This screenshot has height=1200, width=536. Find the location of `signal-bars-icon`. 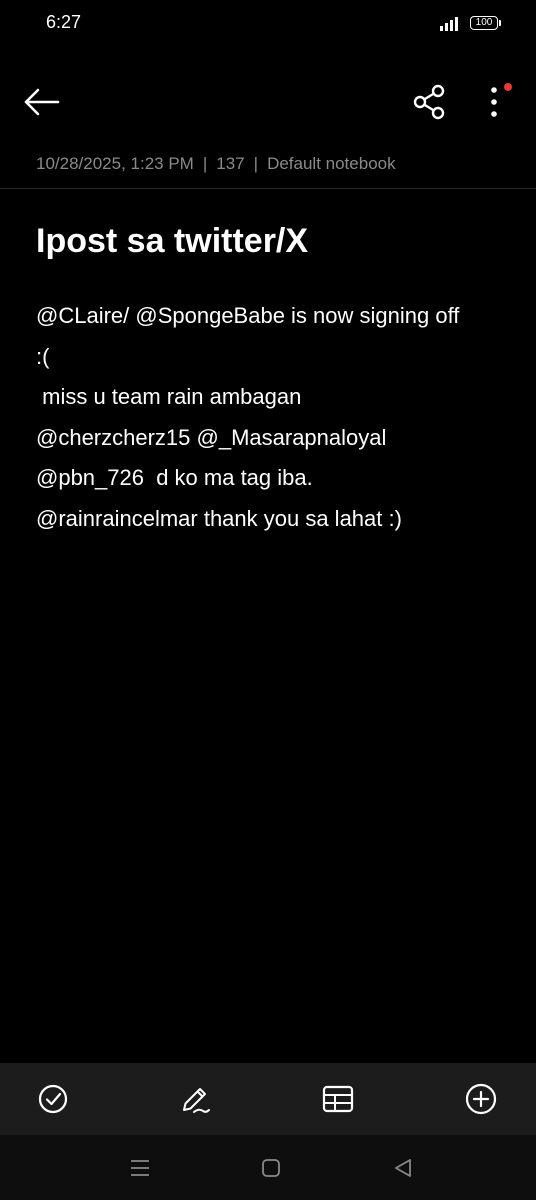

signal-bars-icon is located at coordinates (449, 24).